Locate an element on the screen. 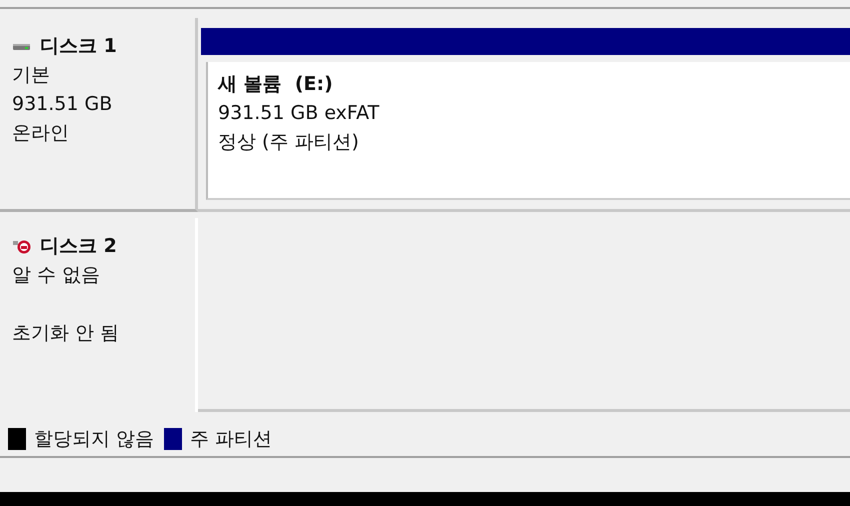 This screenshot has height=506, width=850. volume-detail: 정상 (주 파티션) is located at coordinates (289, 142).